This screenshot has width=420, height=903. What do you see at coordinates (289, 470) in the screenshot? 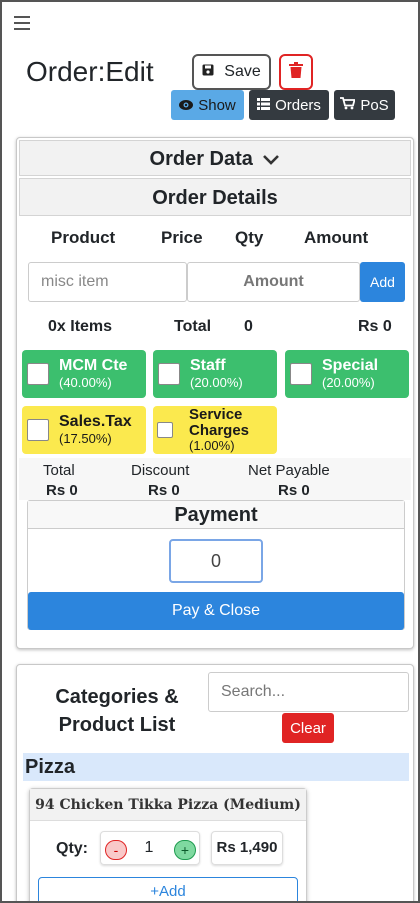
I see `summary-net-label: Net Payable` at bounding box center [289, 470].